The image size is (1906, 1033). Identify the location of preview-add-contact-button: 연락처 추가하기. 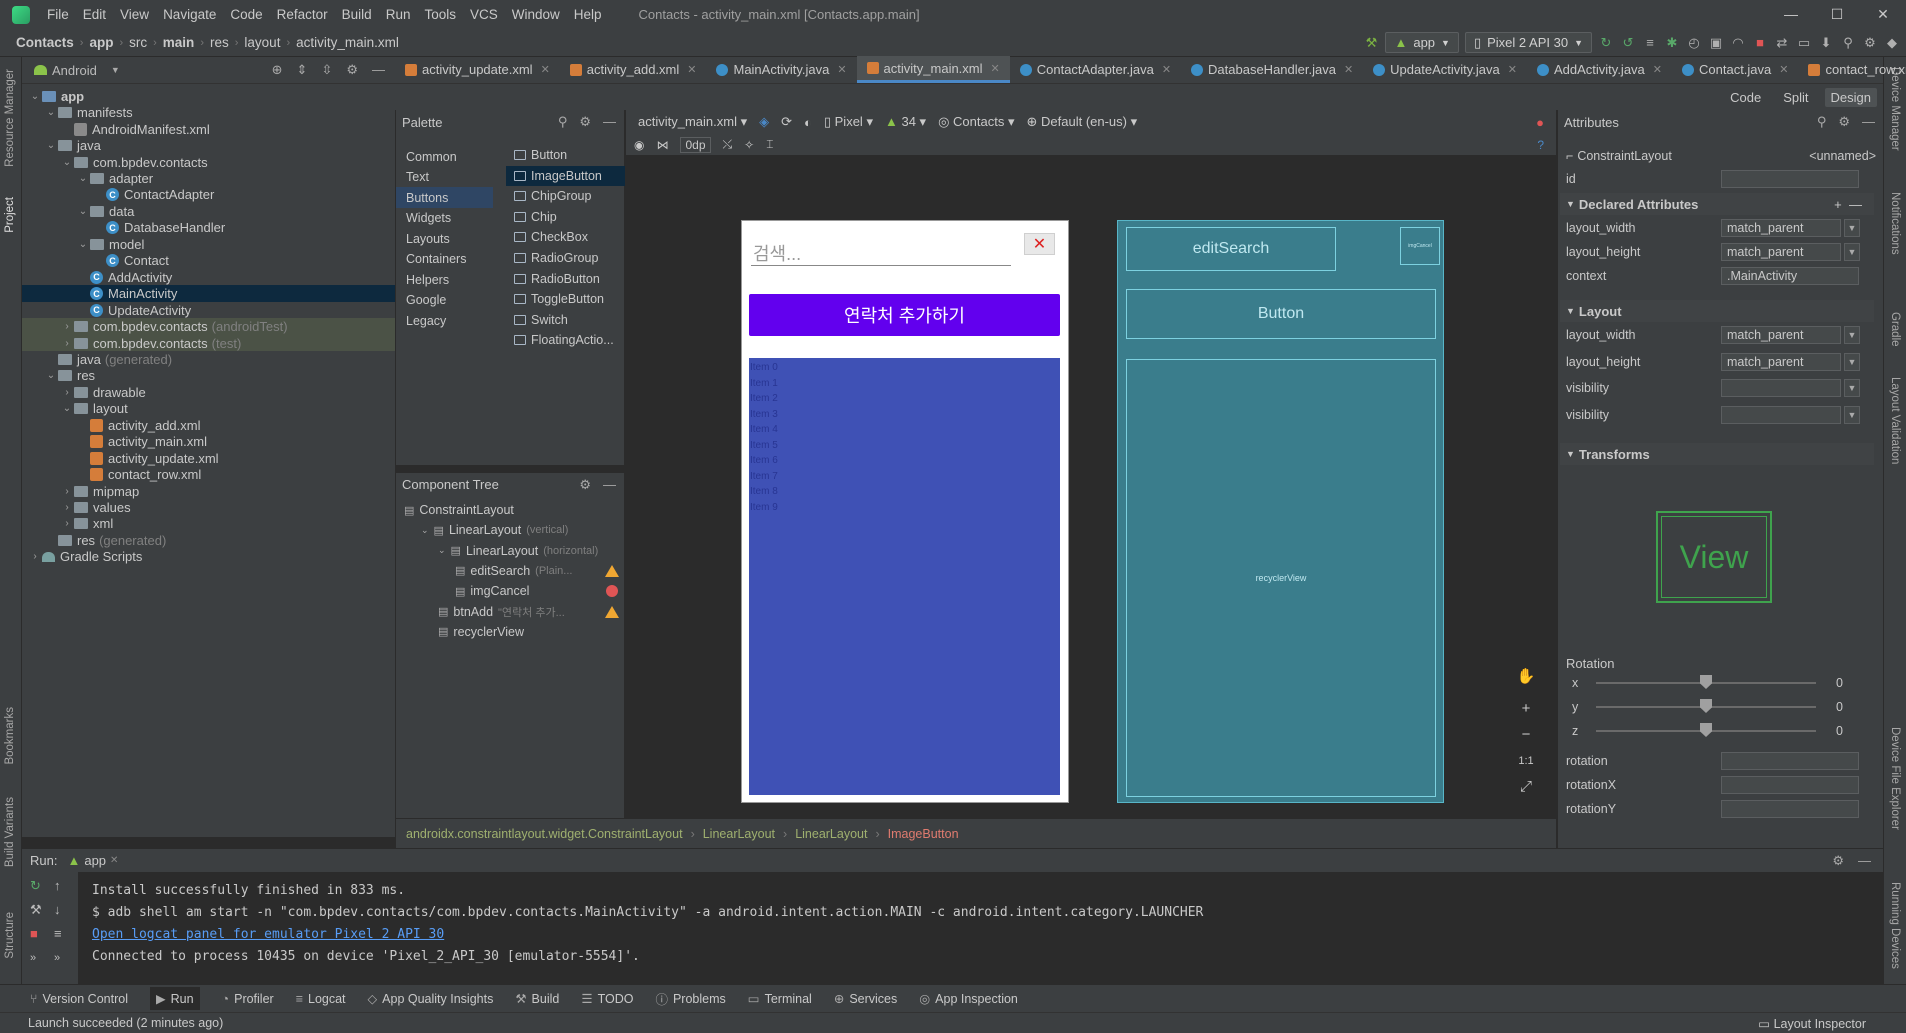
(904, 315).